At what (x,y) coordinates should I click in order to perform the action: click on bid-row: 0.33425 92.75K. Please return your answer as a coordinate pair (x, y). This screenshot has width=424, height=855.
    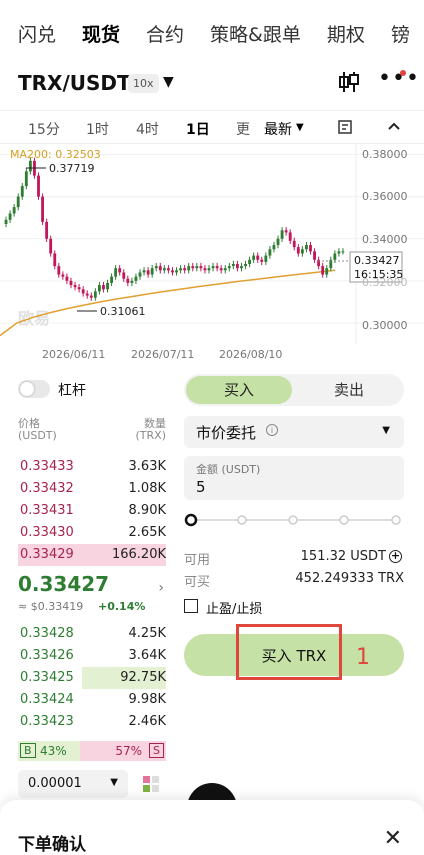
    Looking at the image, I should click on (92, 678).